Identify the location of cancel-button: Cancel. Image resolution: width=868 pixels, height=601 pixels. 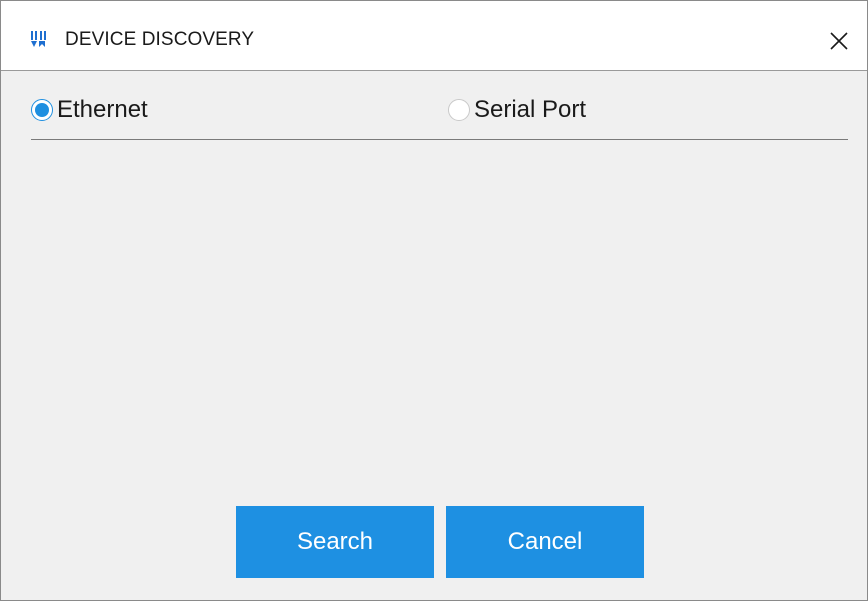
(545, 542).